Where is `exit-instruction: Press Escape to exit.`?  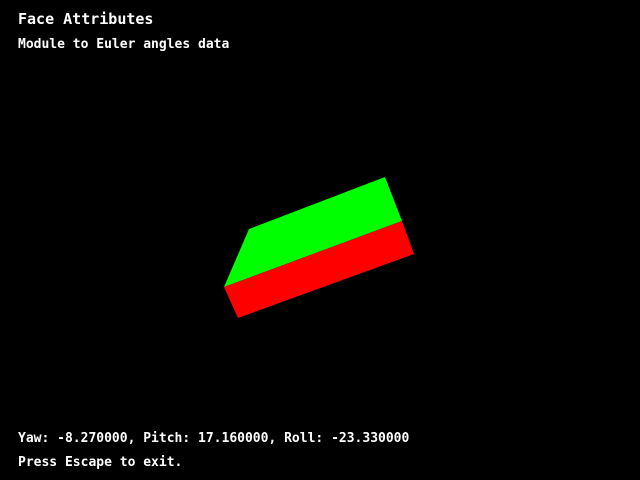 exit-instruction: Press Escape to exit. is located at coordinates (100, 462).